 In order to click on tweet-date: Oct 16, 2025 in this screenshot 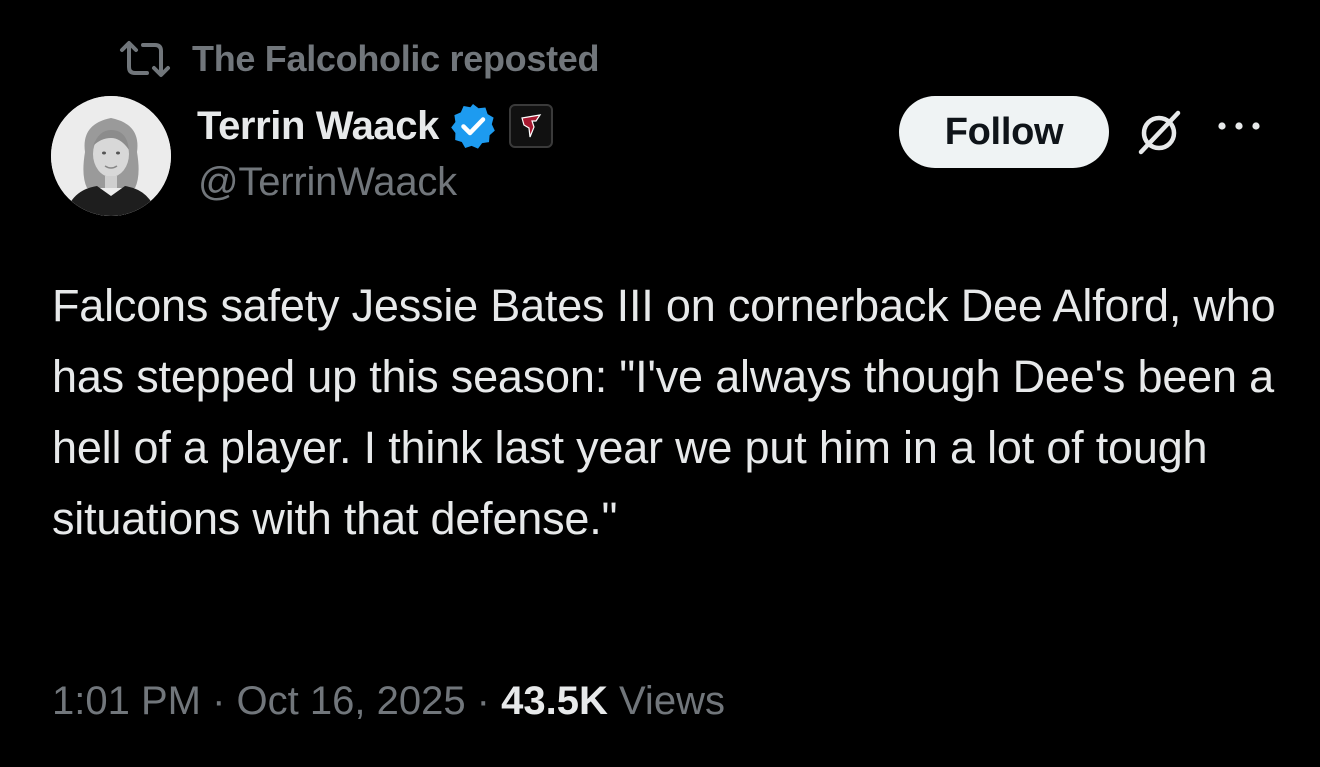, I will do `click(351, 701)`.